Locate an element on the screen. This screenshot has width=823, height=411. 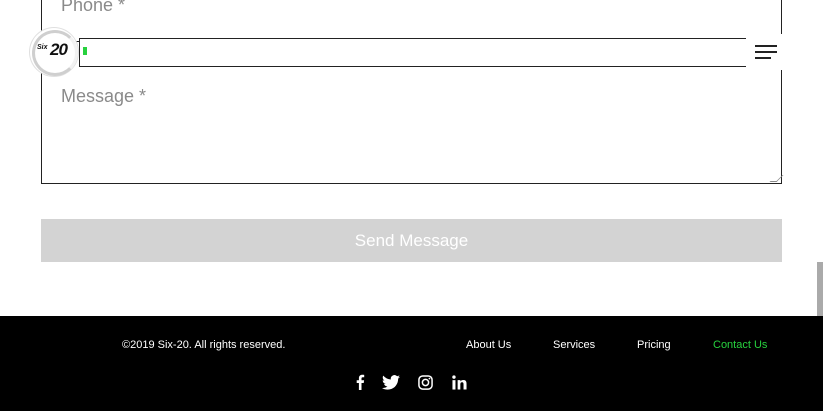
instagram-icon is located at coordinates (425, 382).